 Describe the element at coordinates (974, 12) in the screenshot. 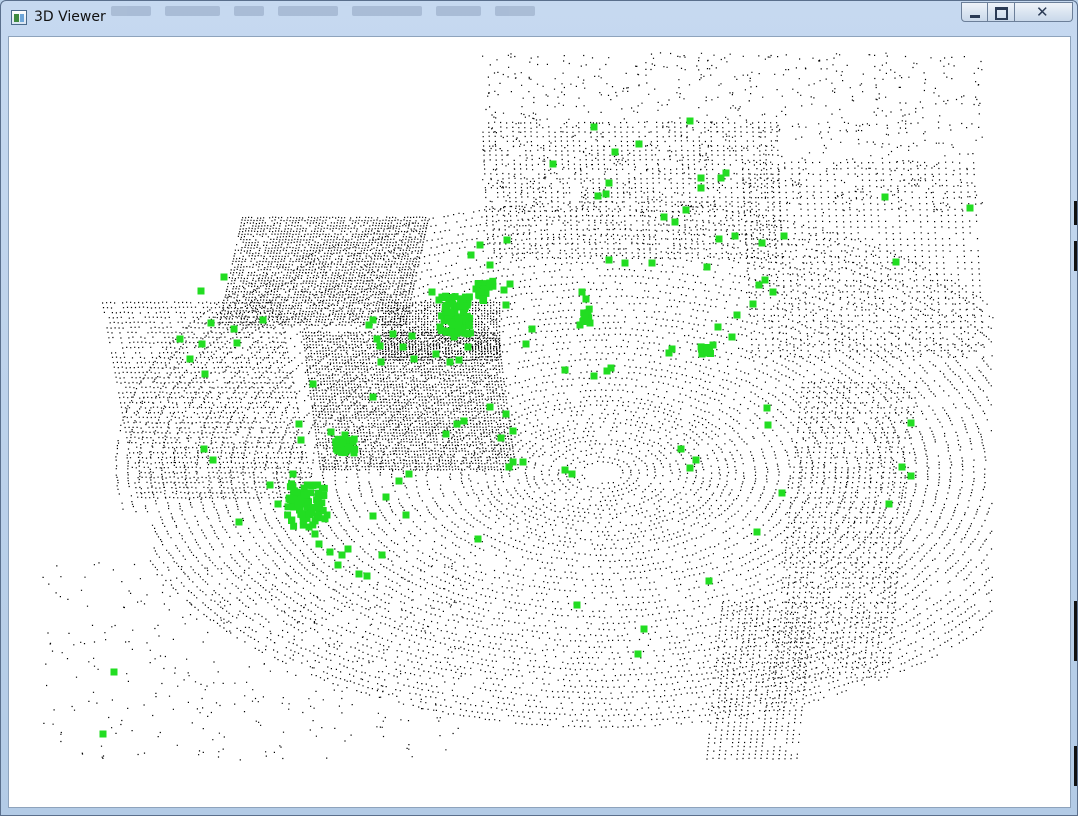

I see `minimize-button` at that location.